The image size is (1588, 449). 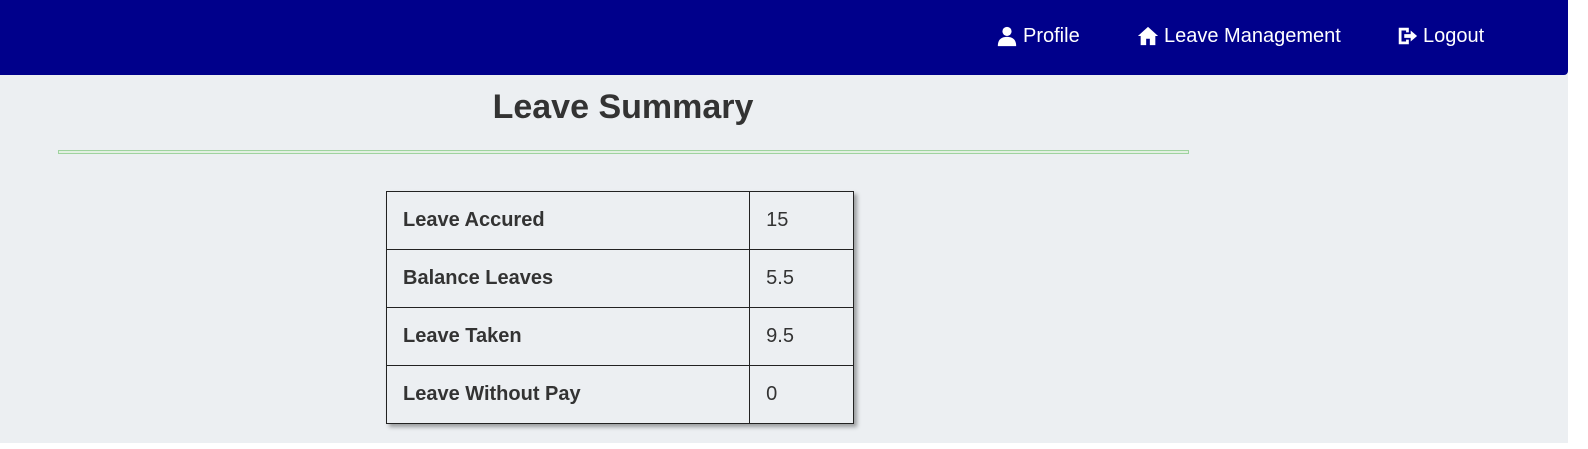 What do you see at coordinates (1148, 36) in the screenshot?
I see `home-icon` at bounding box center [1148, 36].